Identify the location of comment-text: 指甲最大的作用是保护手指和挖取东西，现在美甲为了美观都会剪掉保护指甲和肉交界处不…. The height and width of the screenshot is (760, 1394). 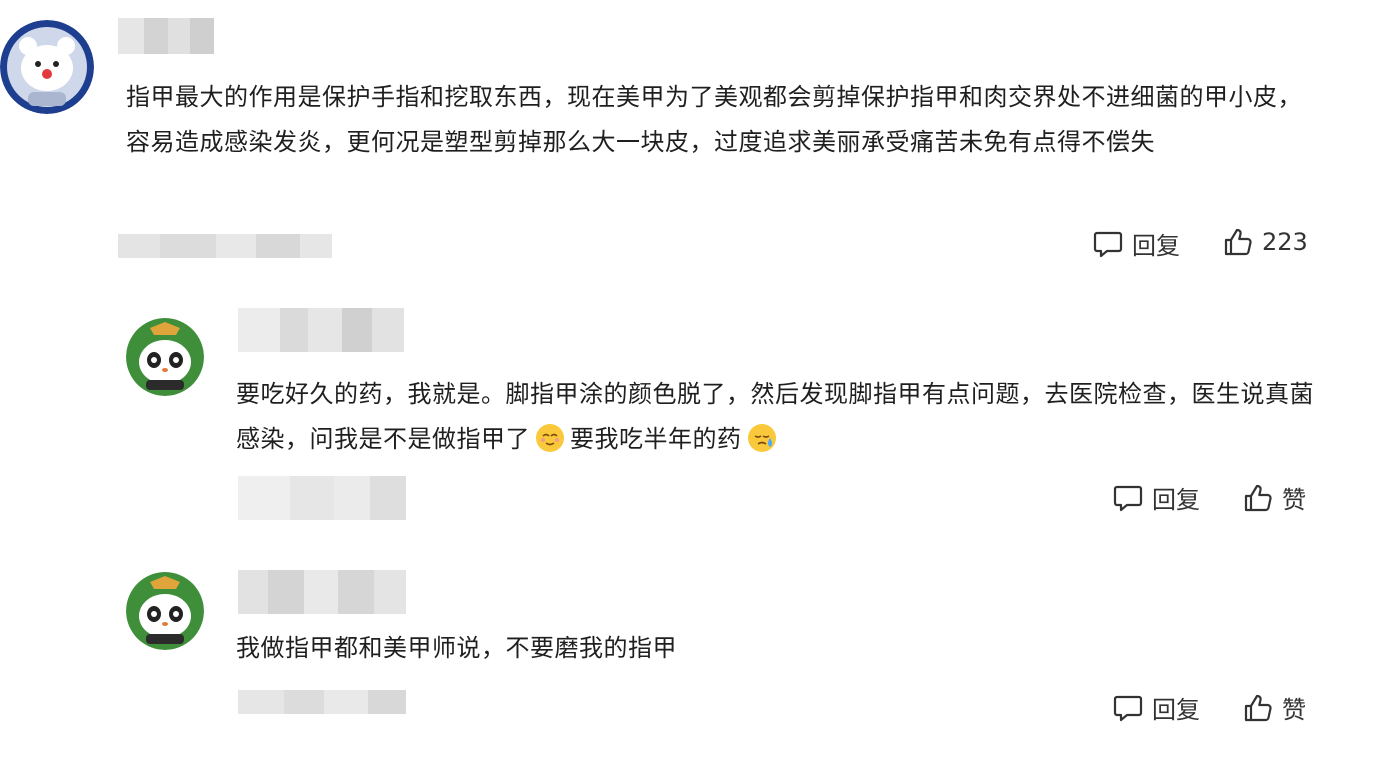
(714, 119).